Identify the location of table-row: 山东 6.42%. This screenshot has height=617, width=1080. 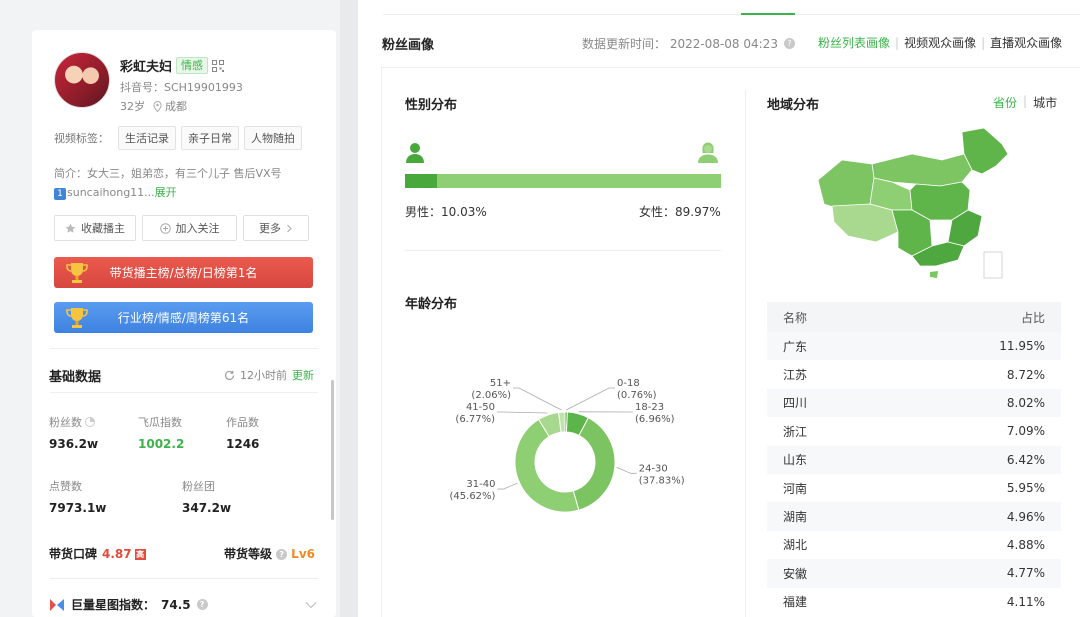
(914, 459).